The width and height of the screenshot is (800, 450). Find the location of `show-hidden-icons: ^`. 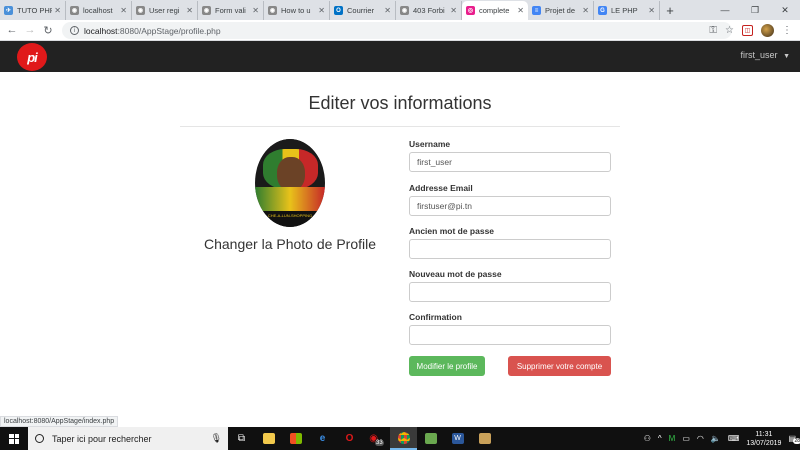

show-hidden-icons: ^ is located at coordinates (660, 438).